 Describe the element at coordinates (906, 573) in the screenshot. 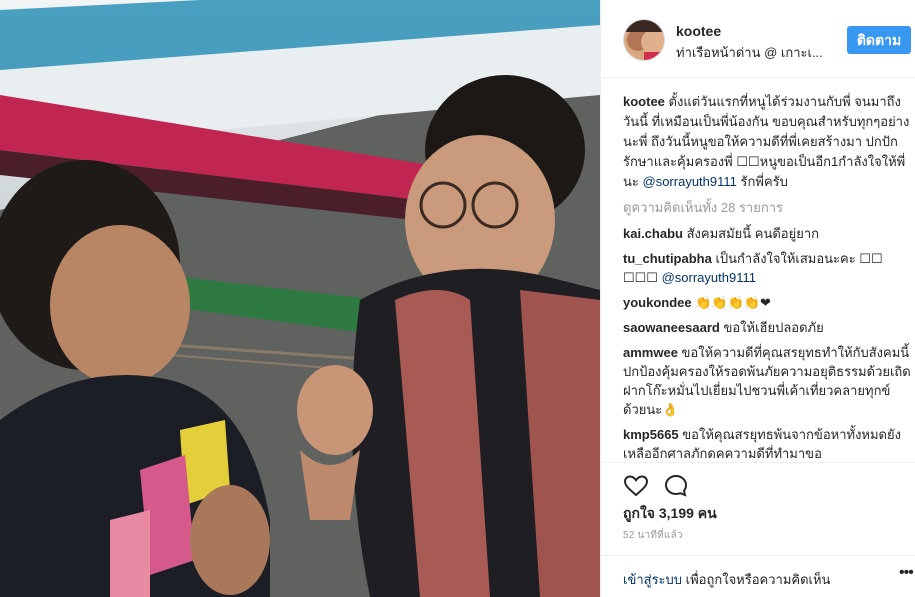

I see `more-options-icon: •••` at that location.